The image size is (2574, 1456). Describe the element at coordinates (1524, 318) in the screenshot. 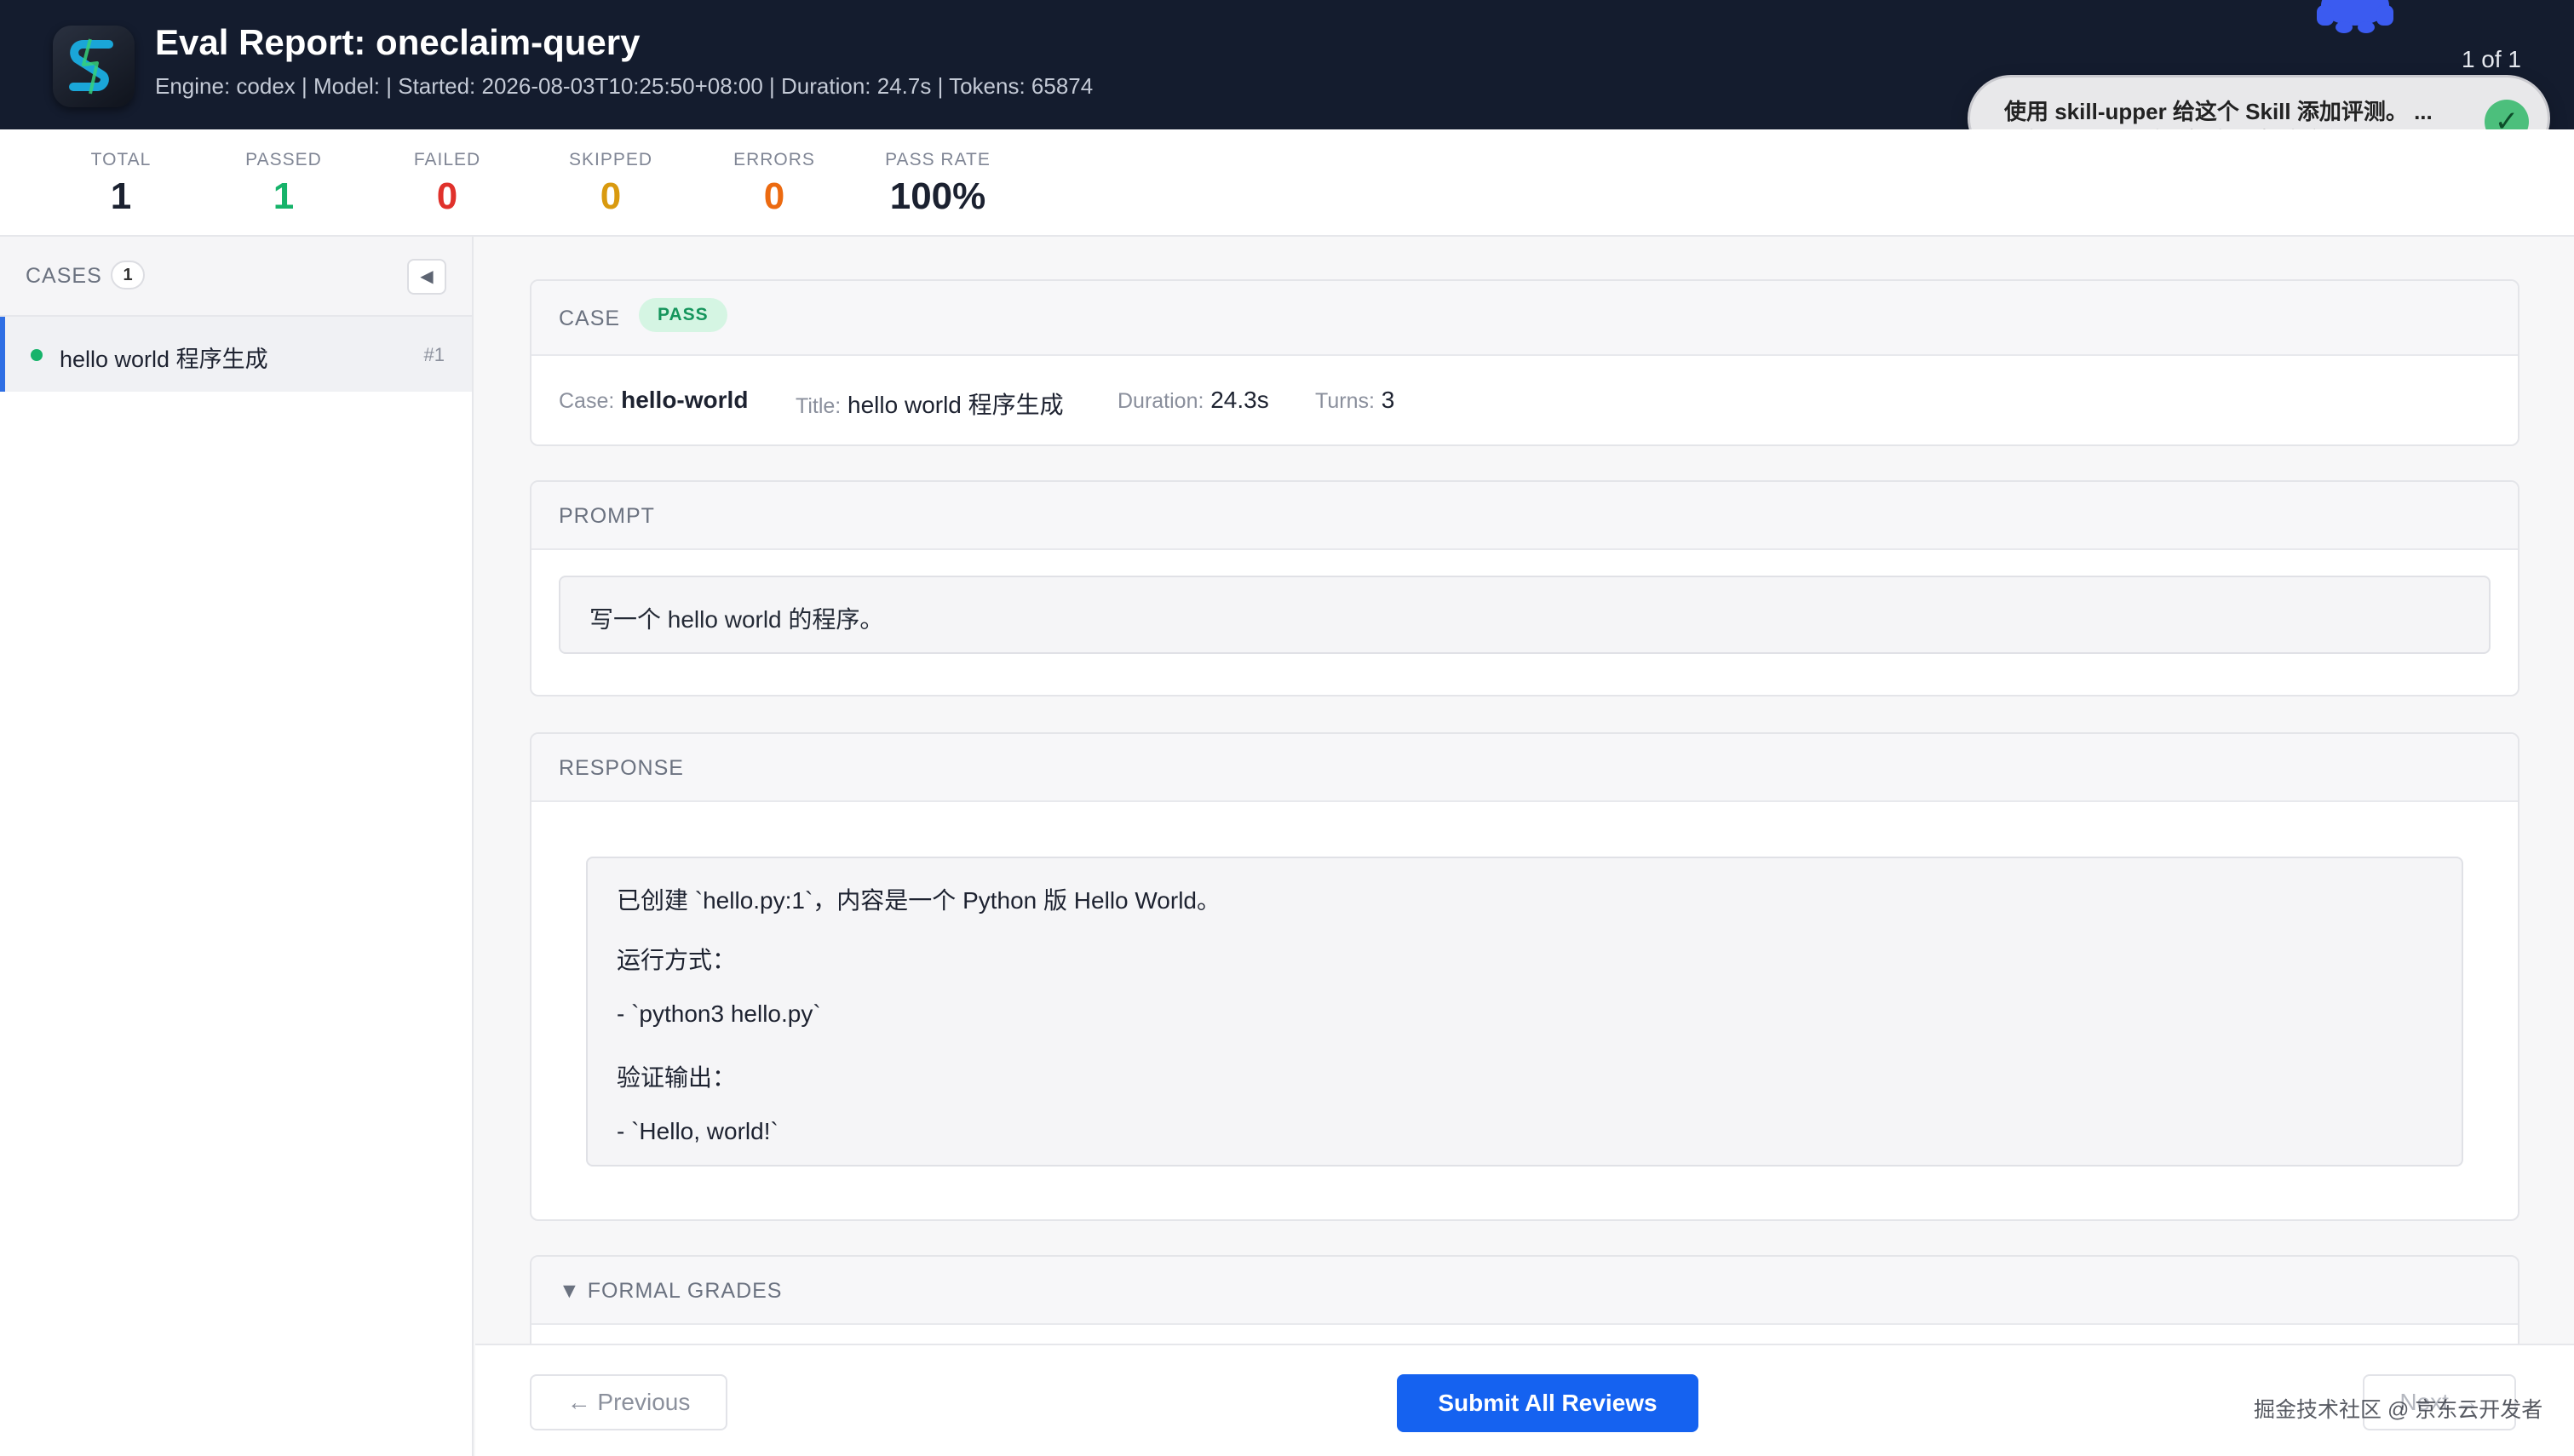

I see `case-panel-header: CASE PASS` at that location.